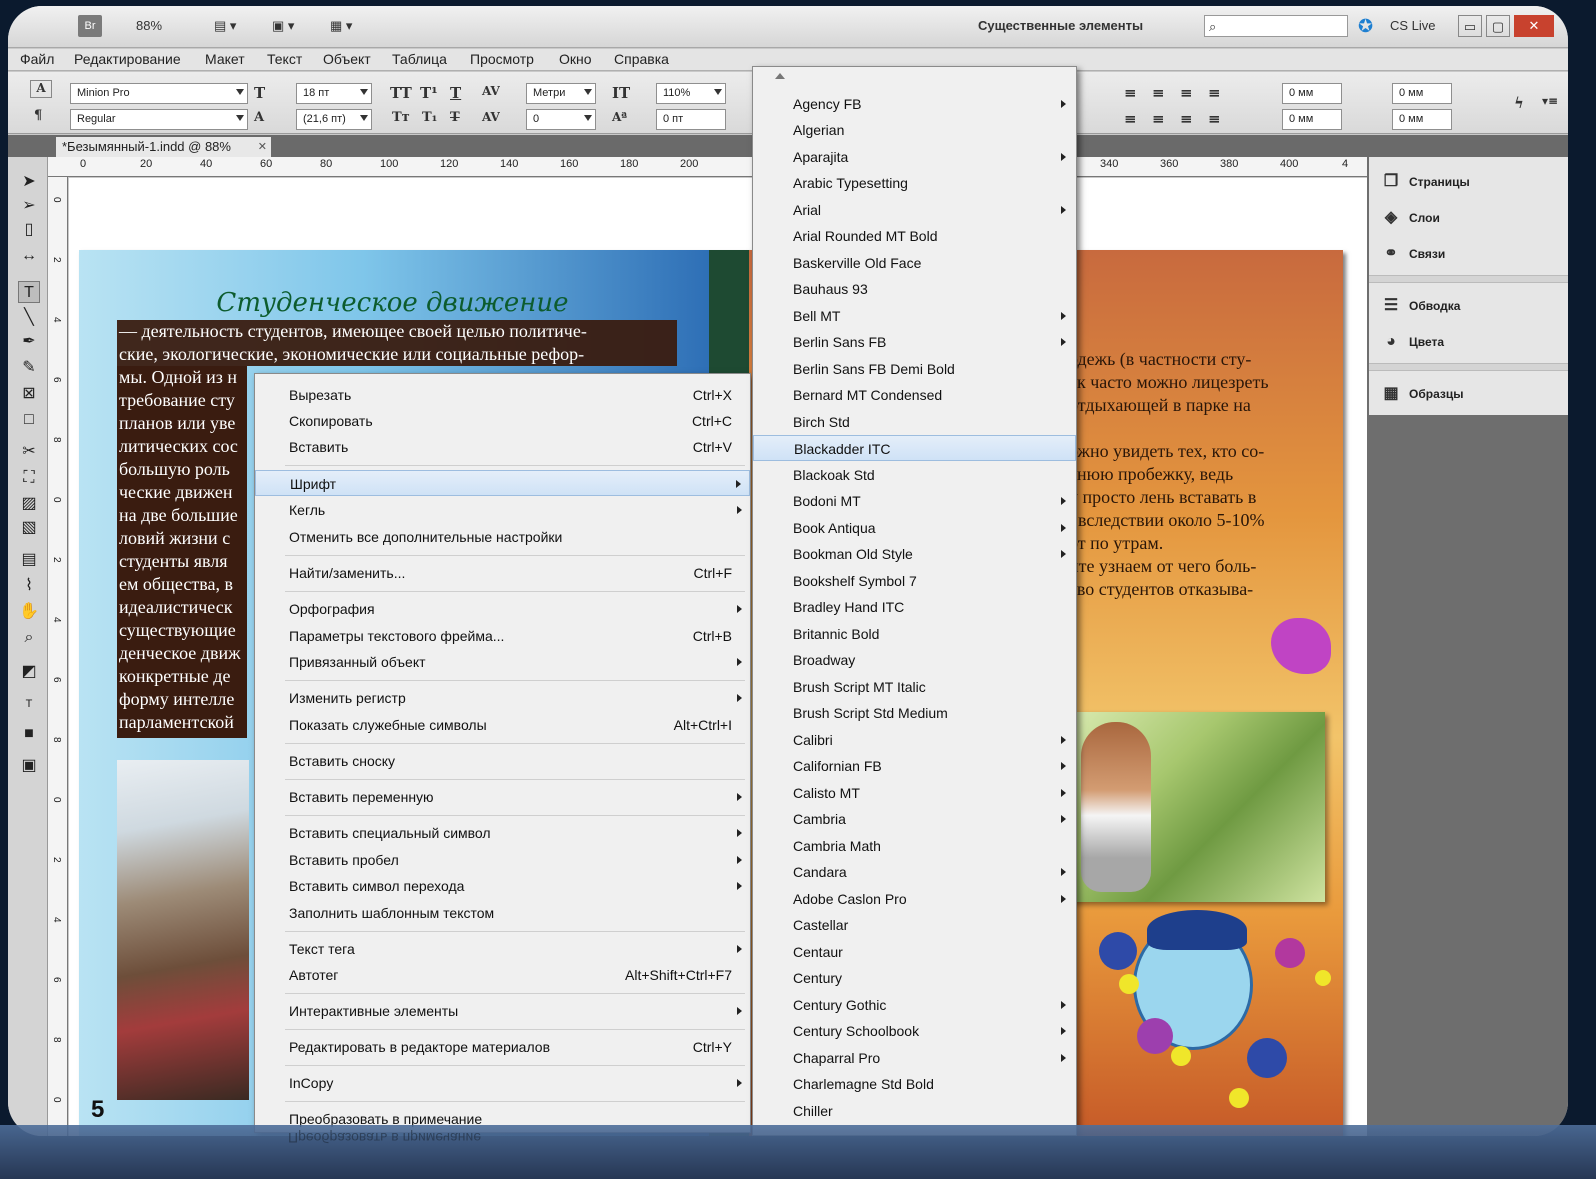 This screenshot has width=1596, height=1179. I want to click on font-item: Chiller, so click(914, 1111).